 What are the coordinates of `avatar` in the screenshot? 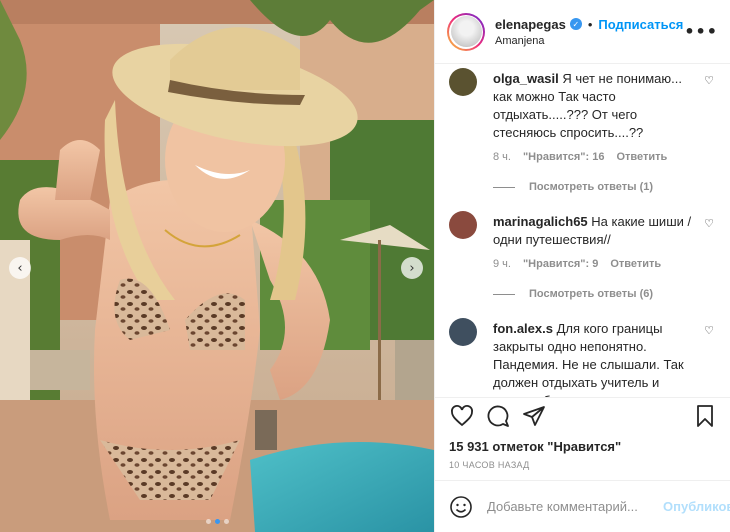 It's located at (466, 31).